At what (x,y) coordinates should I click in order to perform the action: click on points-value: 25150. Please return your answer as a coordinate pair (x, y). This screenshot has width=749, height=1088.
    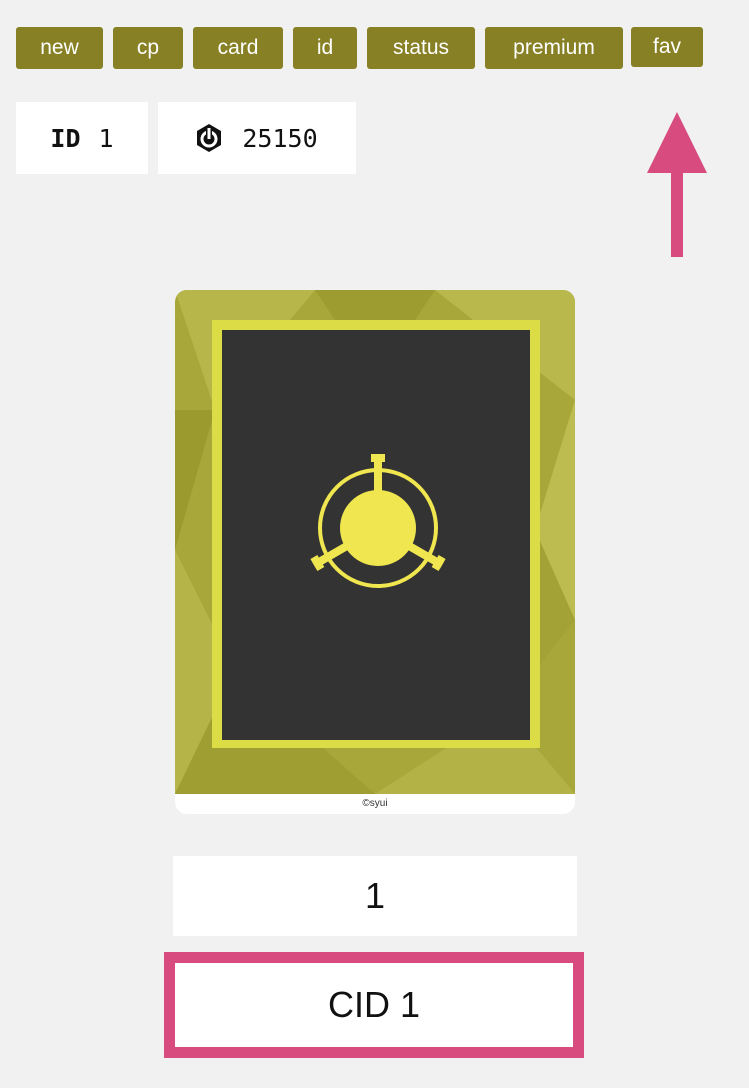
    Looking at the image, I should click on (280, 138).